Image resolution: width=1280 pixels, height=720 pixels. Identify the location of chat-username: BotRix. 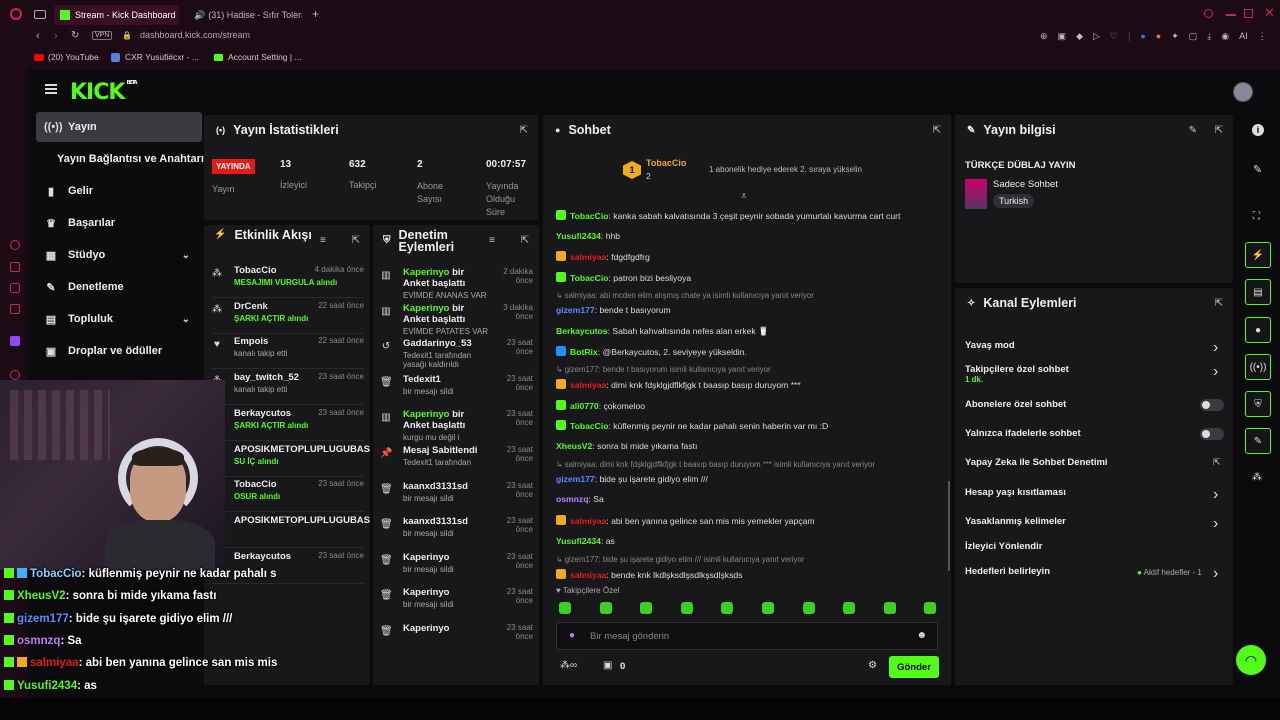
(584, 352).